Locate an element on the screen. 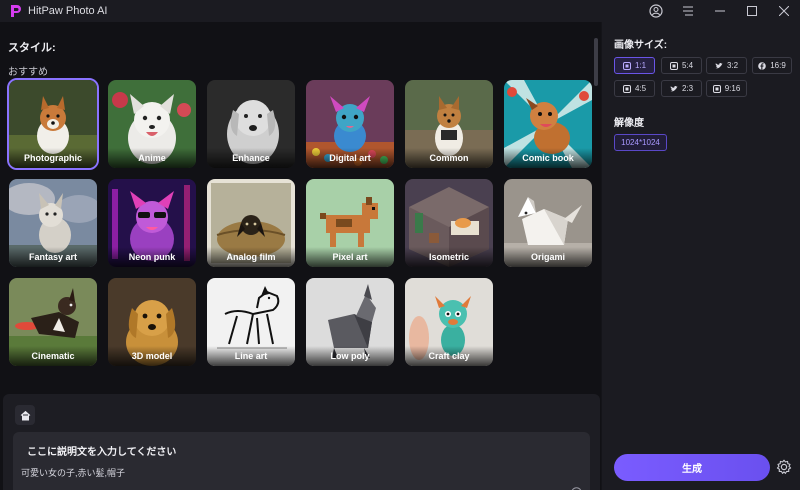 This screenshot has height=490, width=800. app-logo-icon is located at coordinates (16, 11).